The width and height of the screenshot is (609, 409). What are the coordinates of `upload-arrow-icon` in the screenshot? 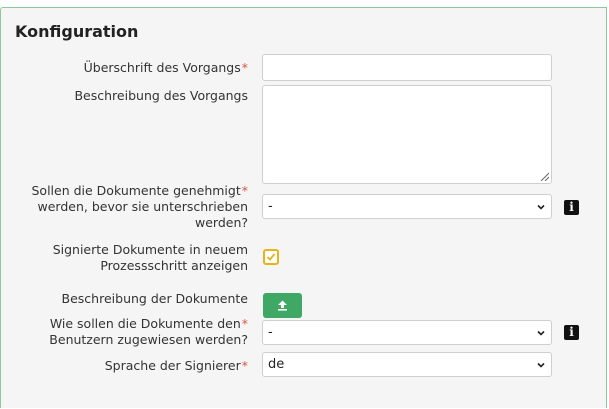 It's located at (282, 305).